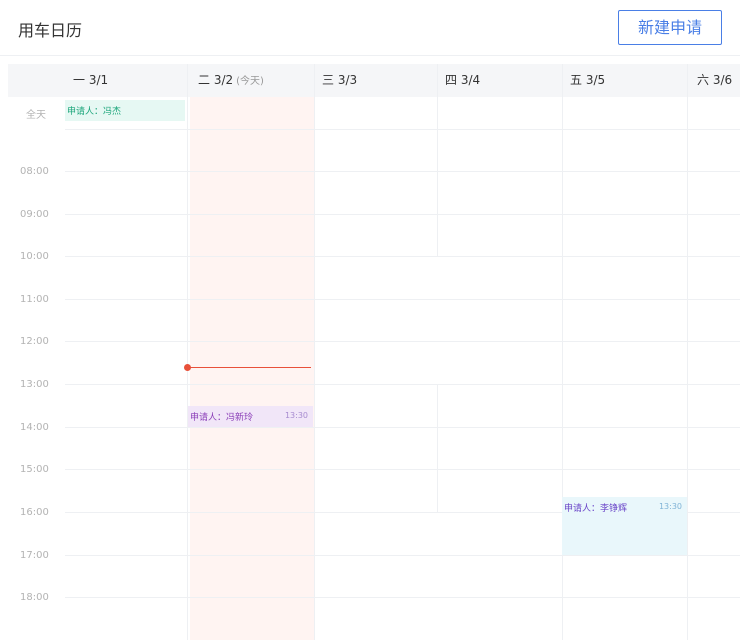 The width and height of the screenshot is (740, 640). Describe the element at coordinates (34, 512) in the screenshot. I see `time-label: 16:00` at that location.